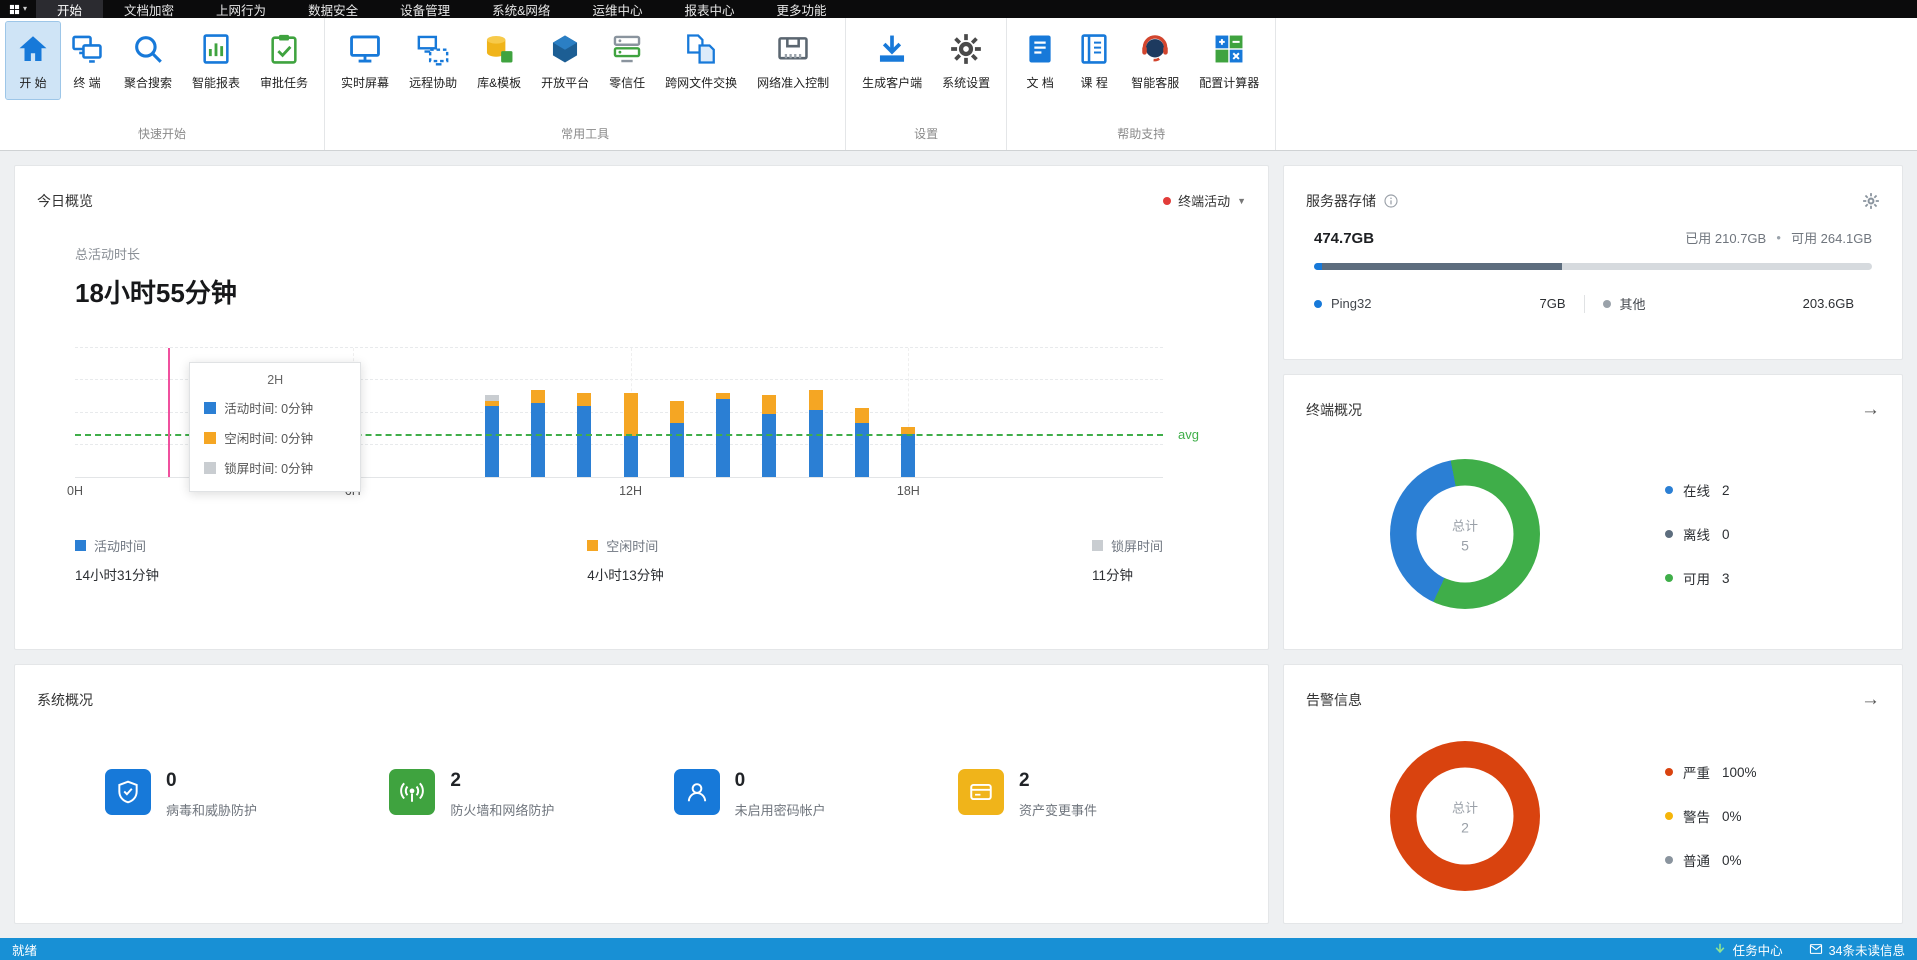 The width and height of the screenshot is (1917, 960). What do you see at coordinates (269, 469) in the screenshot?
I see `tooltip-label: 锁屏时间: 0分钟` at bounding box center [269, 469].